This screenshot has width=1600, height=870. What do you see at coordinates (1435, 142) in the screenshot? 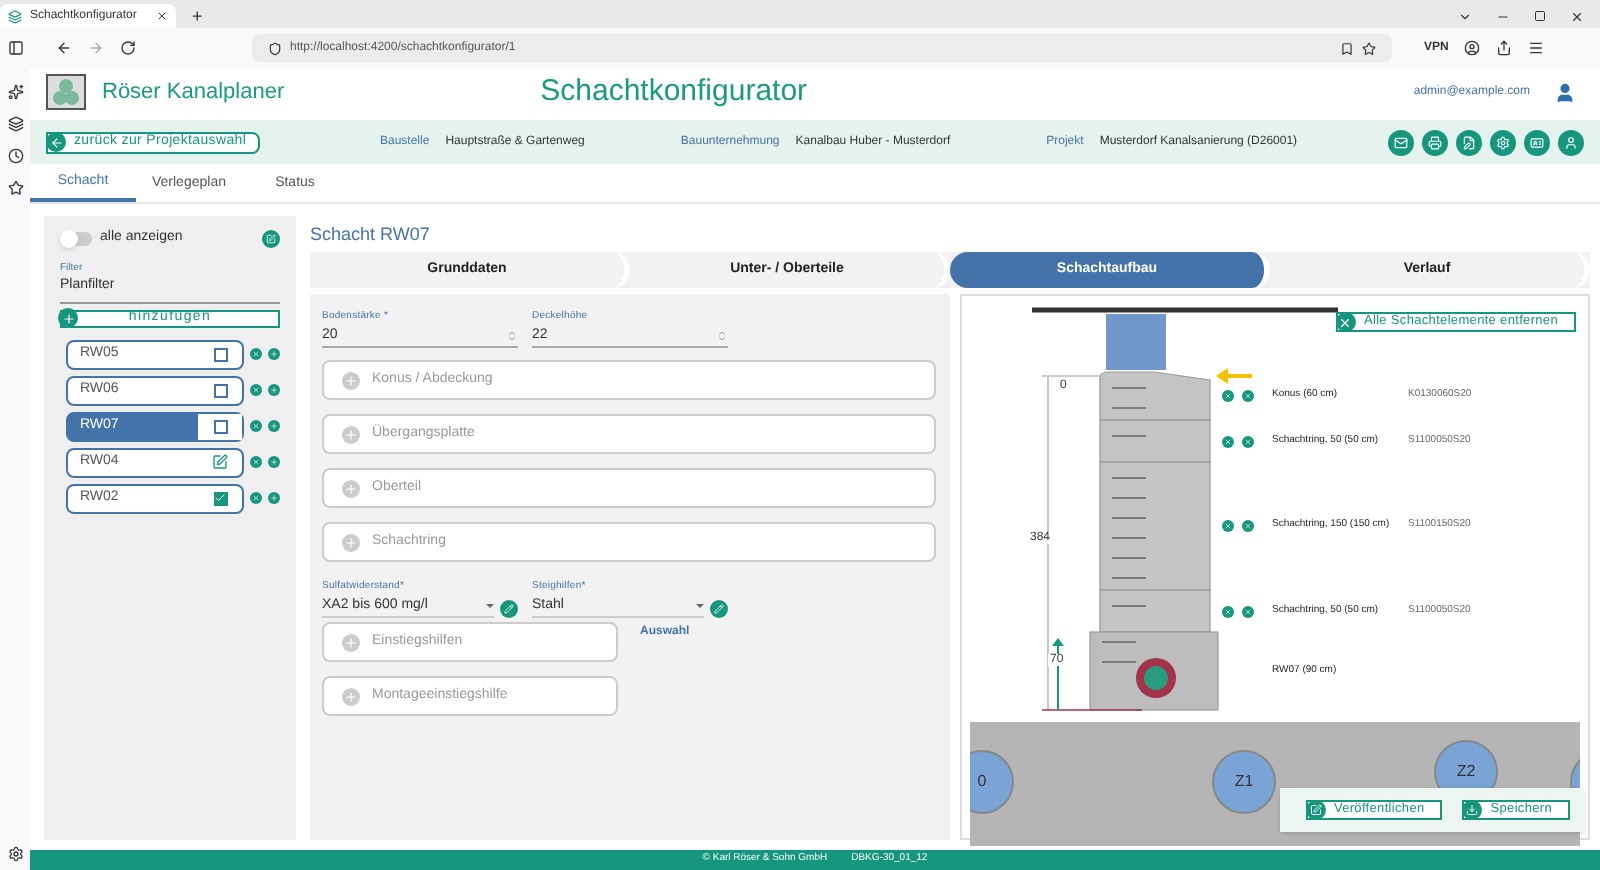
I see `printer-icon` at bounding box center [1435, 142].